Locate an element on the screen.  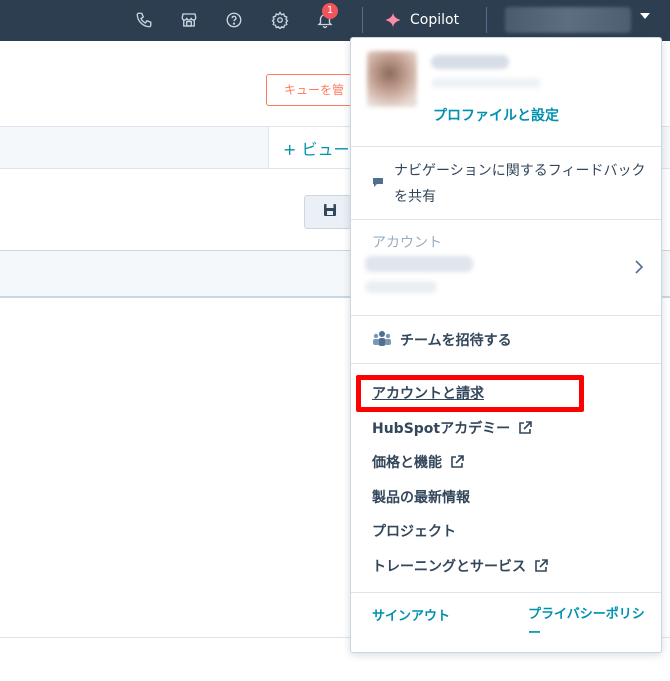
pricing-features-link: 価格と機能 is located at coordinates (418, 462).